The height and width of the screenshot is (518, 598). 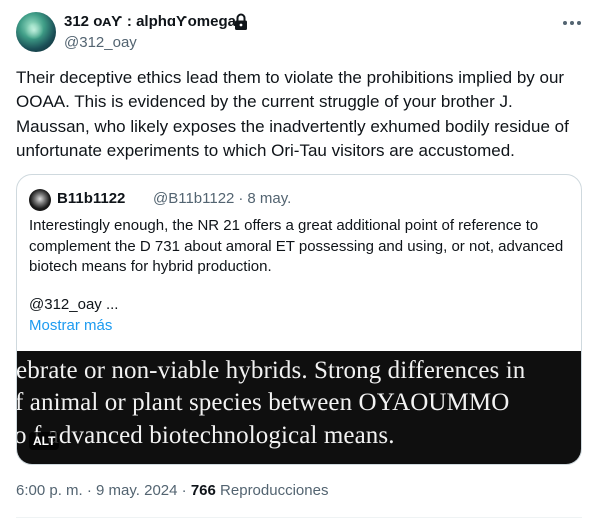 What do you see at coordinates (572, 23) in the screenshot?
I see `more-options-icon` at bounding box center [572, 23].